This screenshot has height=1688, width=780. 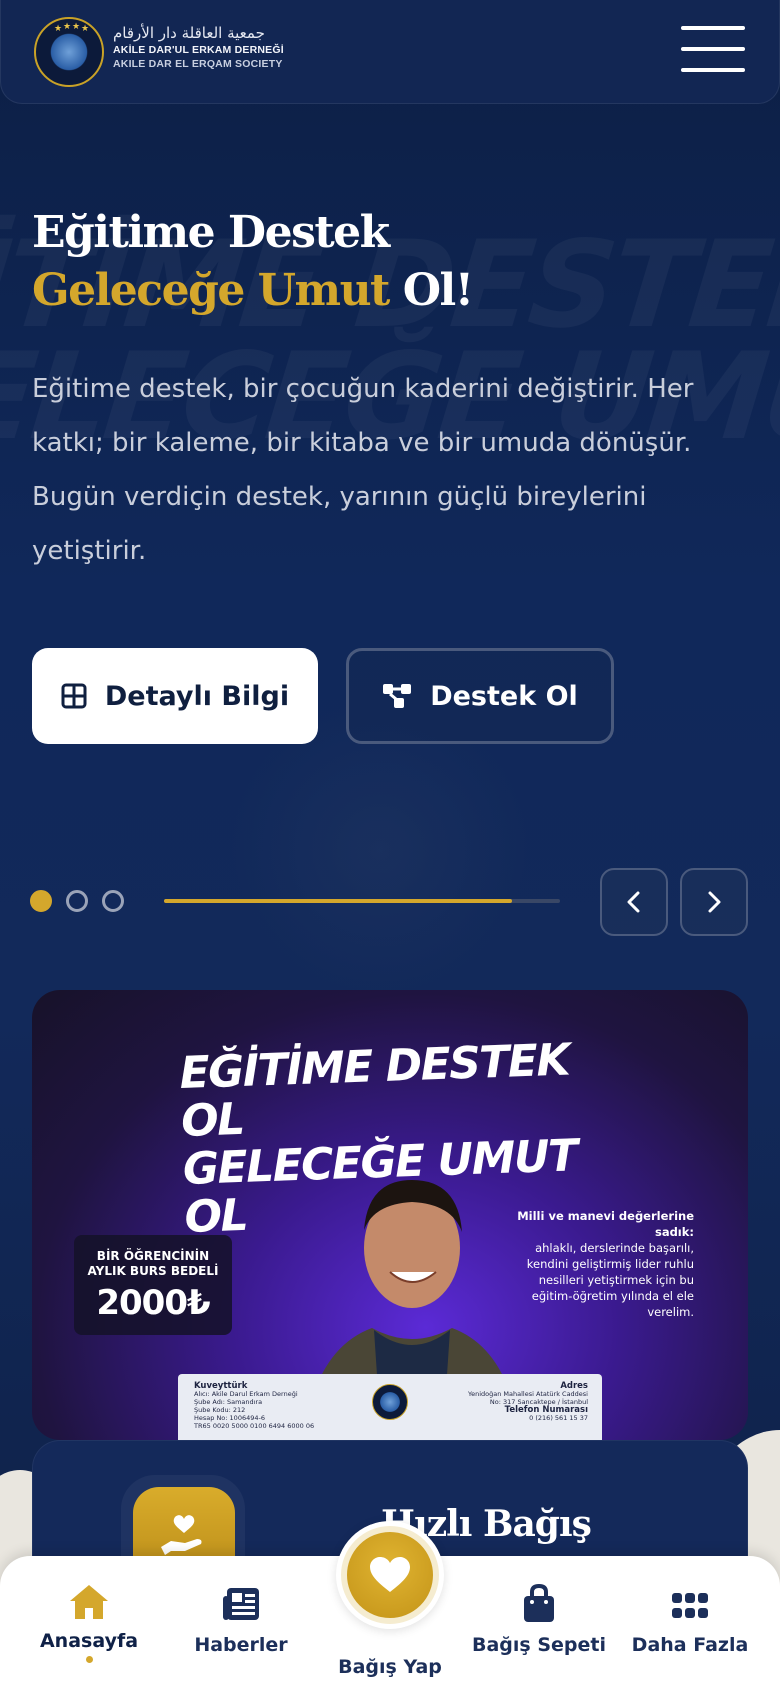 I want to click on hero-title: Eğitime Destek Geleceğe Umut Ol!, so click(x=253, y=262).